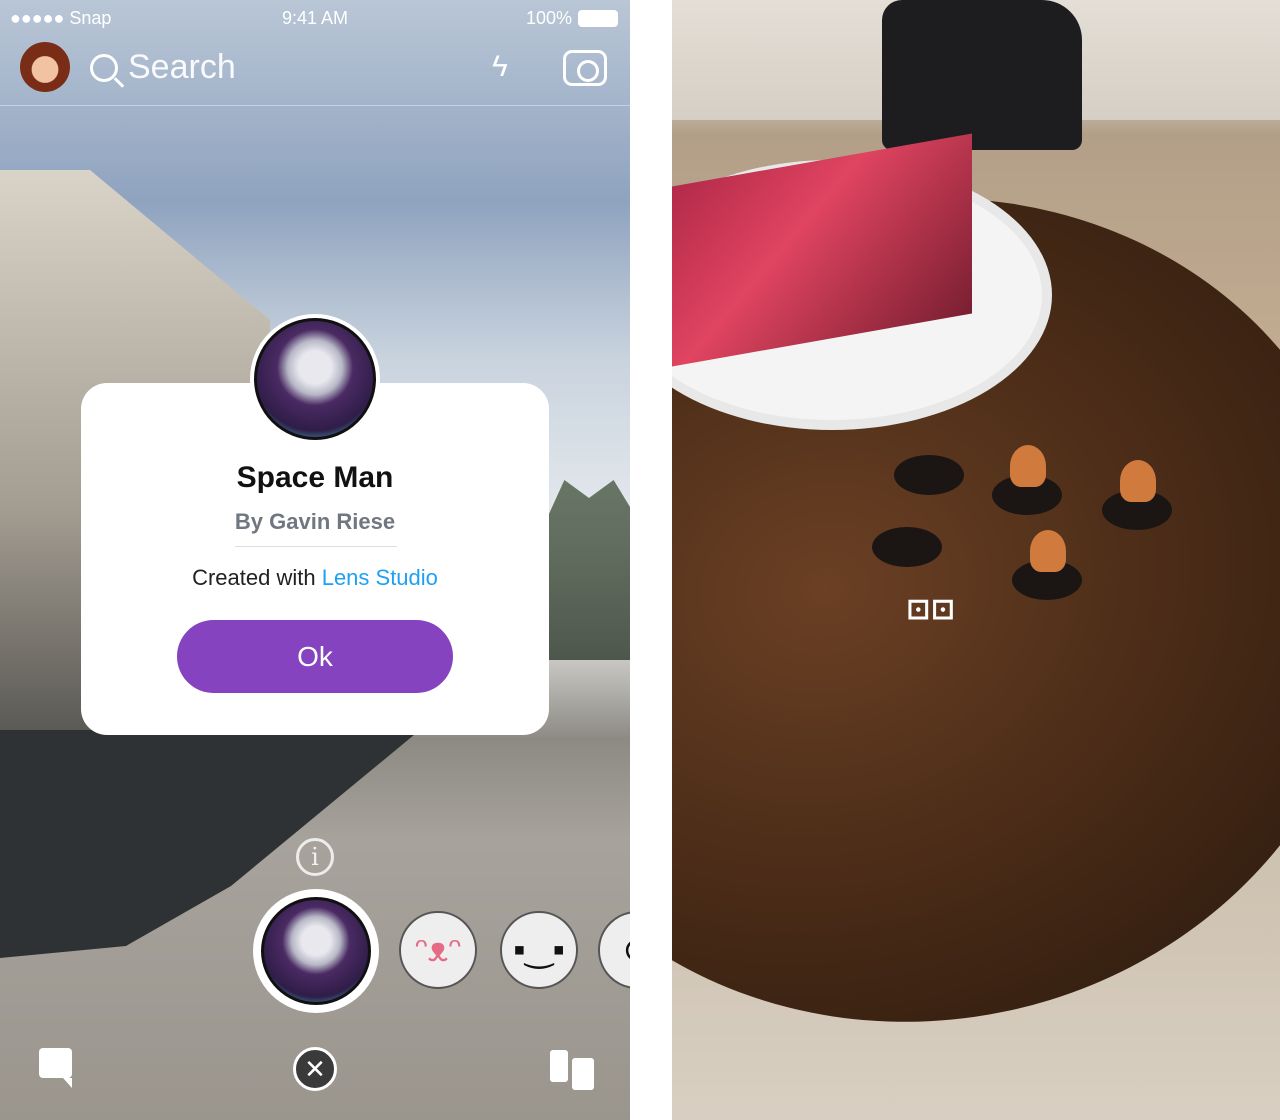  I want to click on status-bar: ●●●●● Snap 9:41 AM 100%, so click(315, 19).